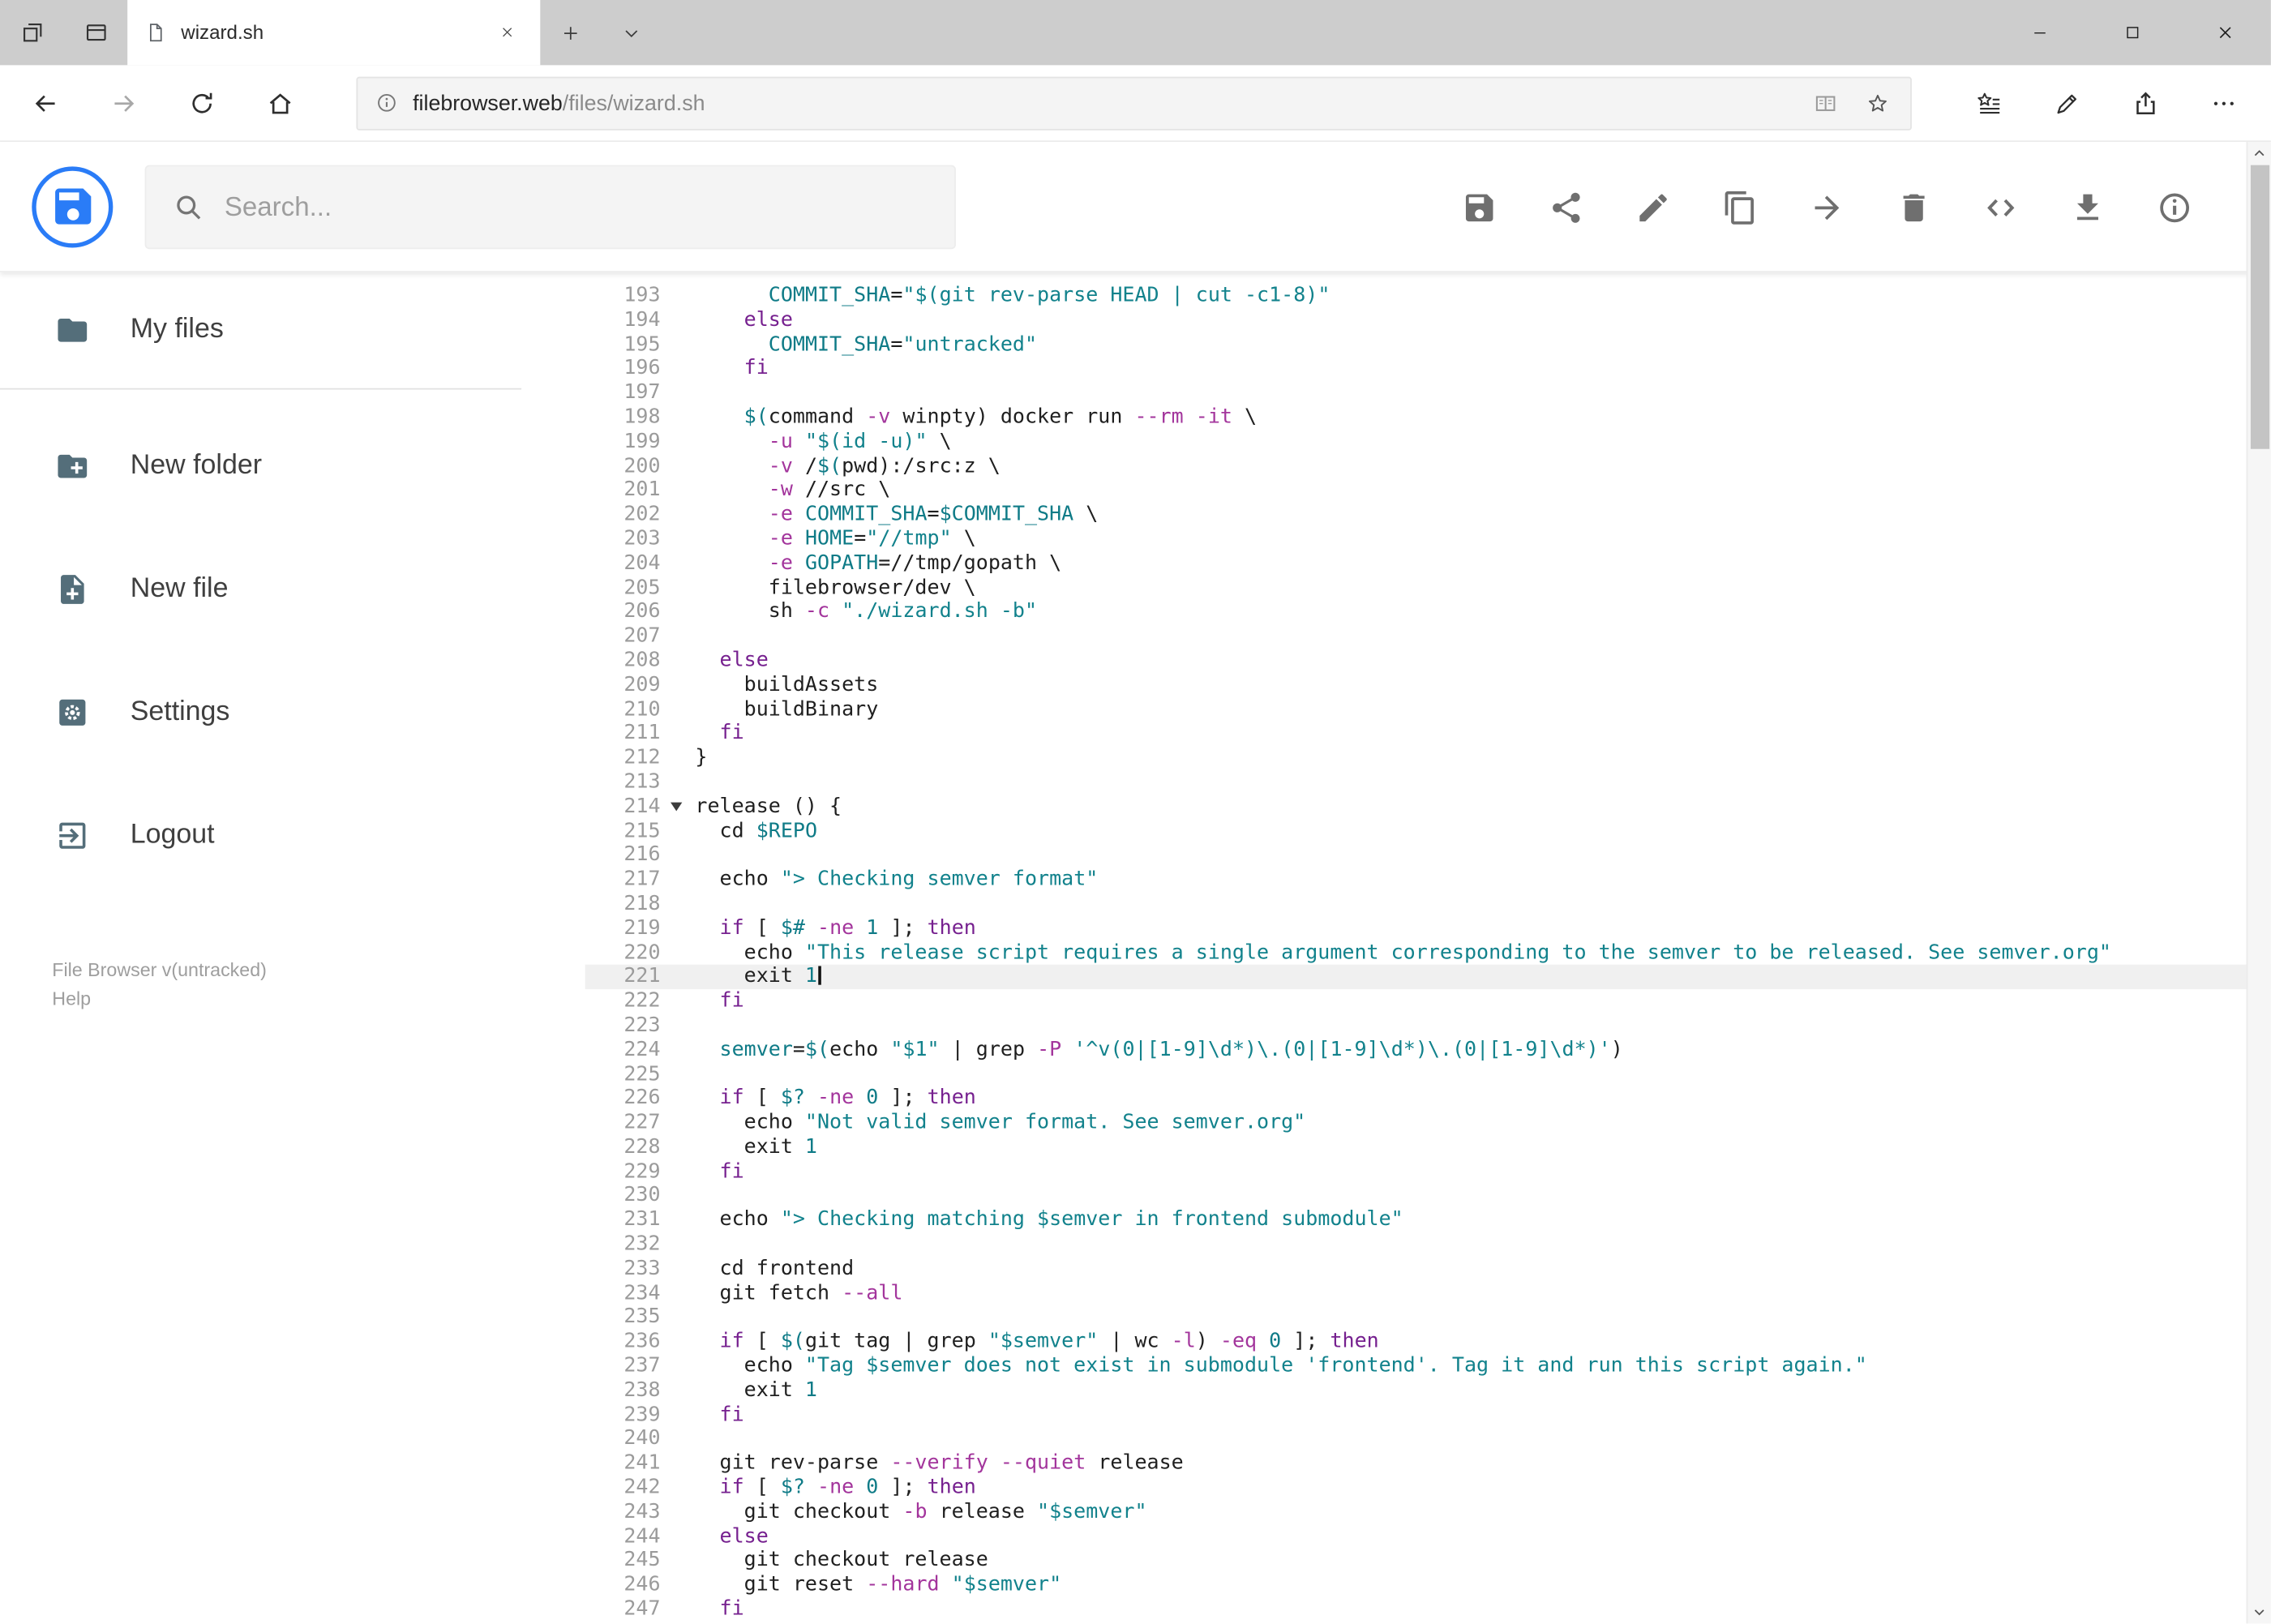 The height and width of the screenshot is (1624, 2271). I want to click on rename-button, so click(1653, 207).